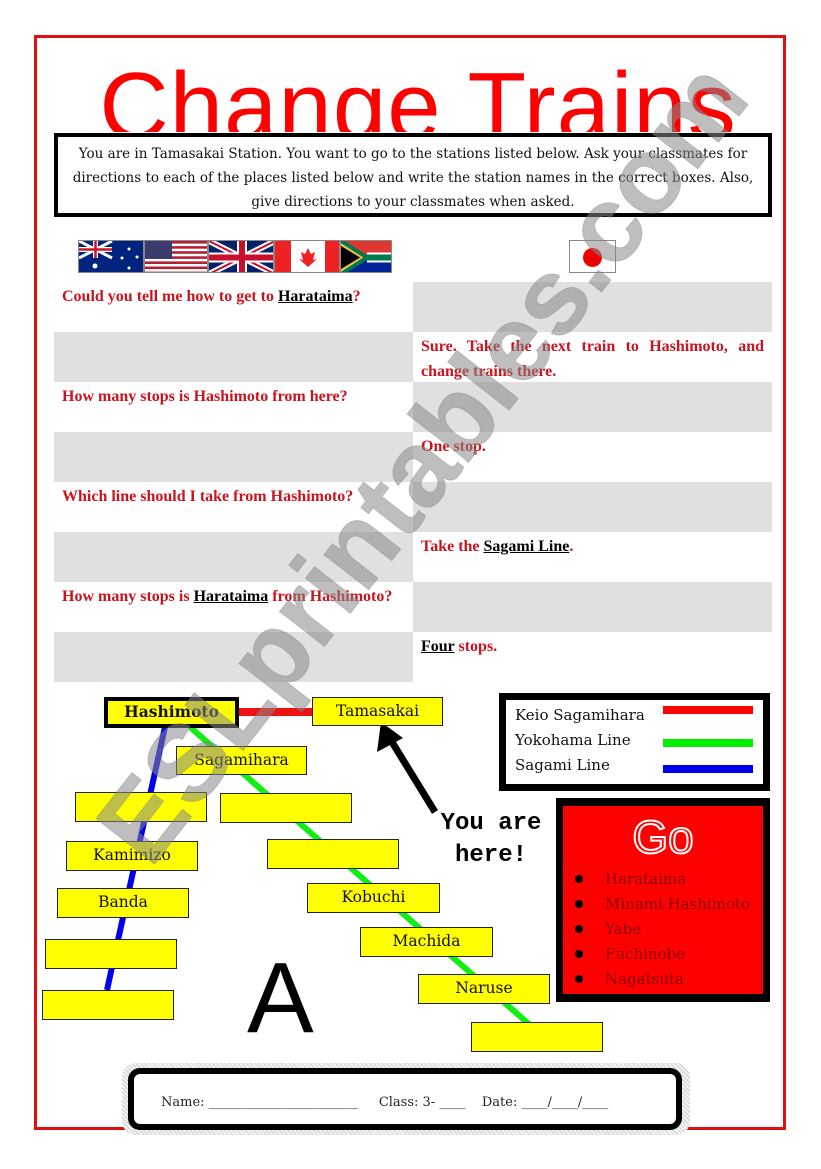  I want to click on go-title: Go, so click(662, 837).